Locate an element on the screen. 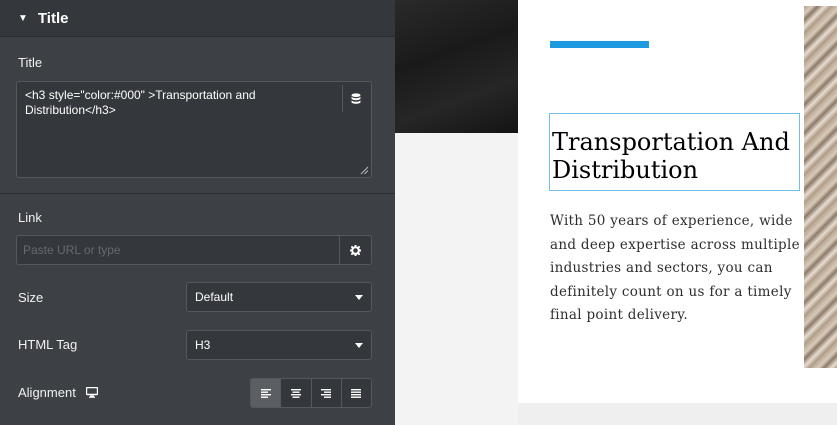  align-right-icon is located at coordinates (326, 393).